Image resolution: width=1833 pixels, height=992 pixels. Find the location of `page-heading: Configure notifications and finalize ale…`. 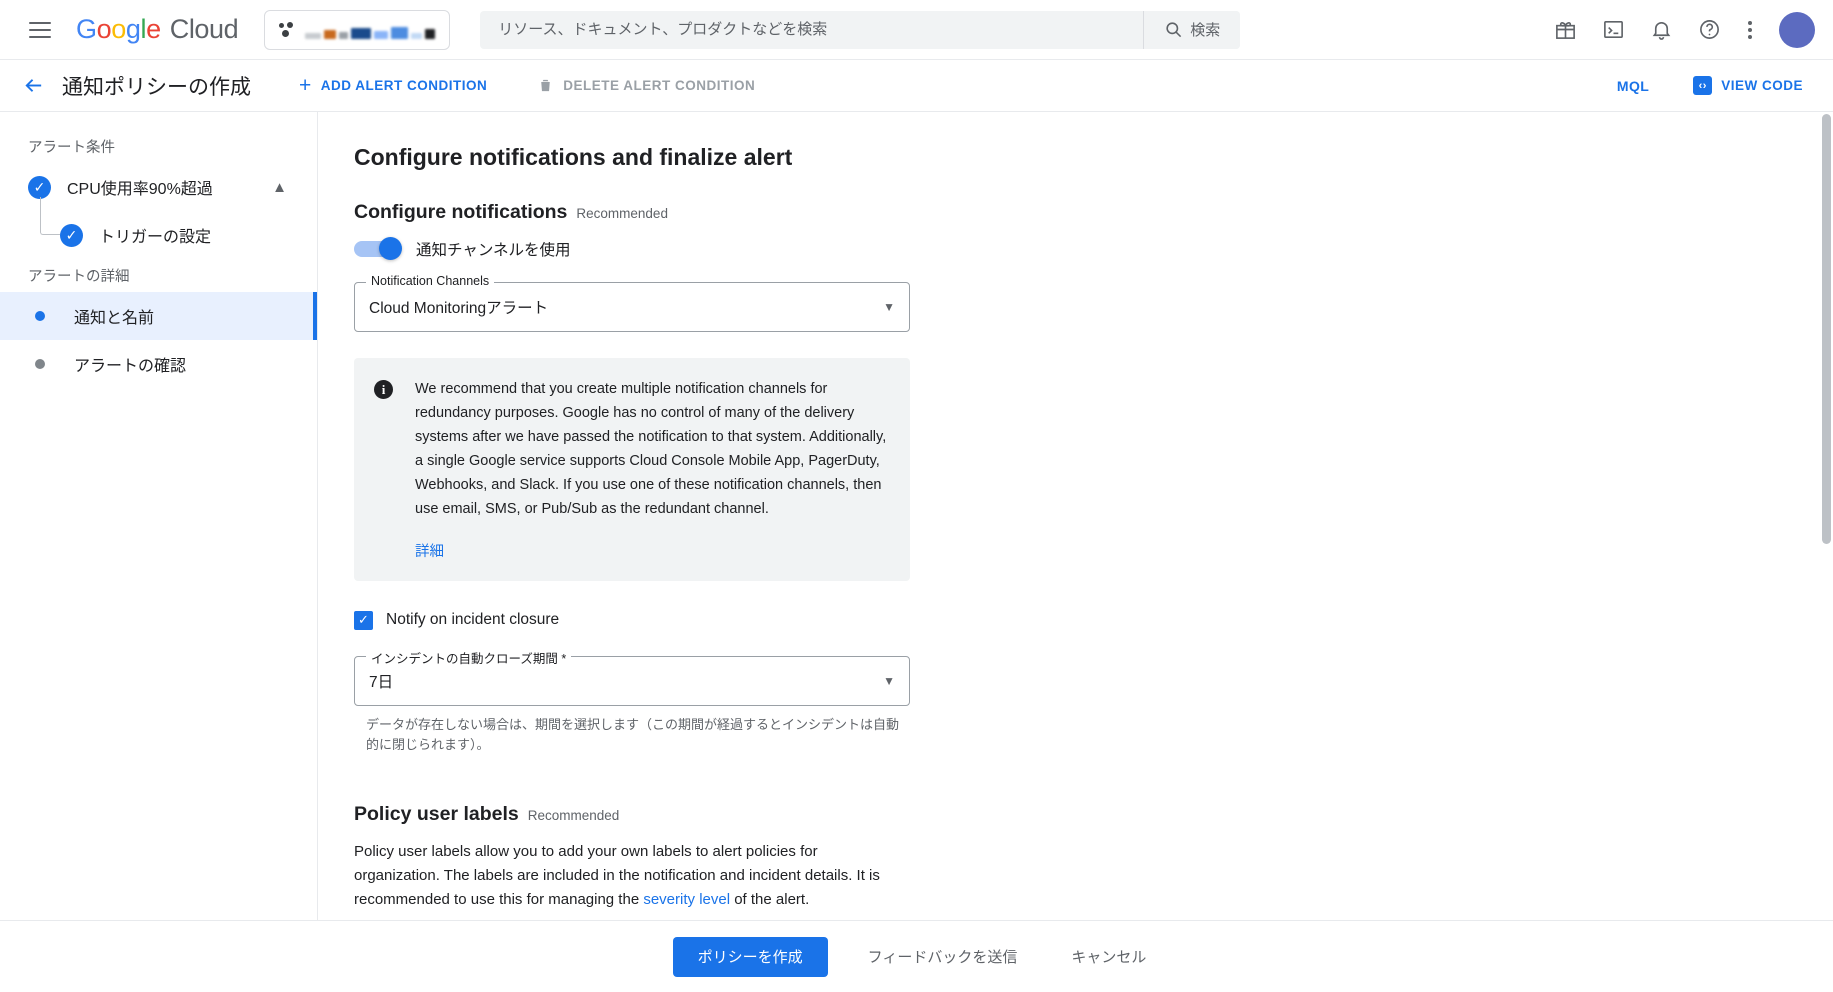

page-heading: Configure notifications and finalize ale… is located at coordinates (573, 157).